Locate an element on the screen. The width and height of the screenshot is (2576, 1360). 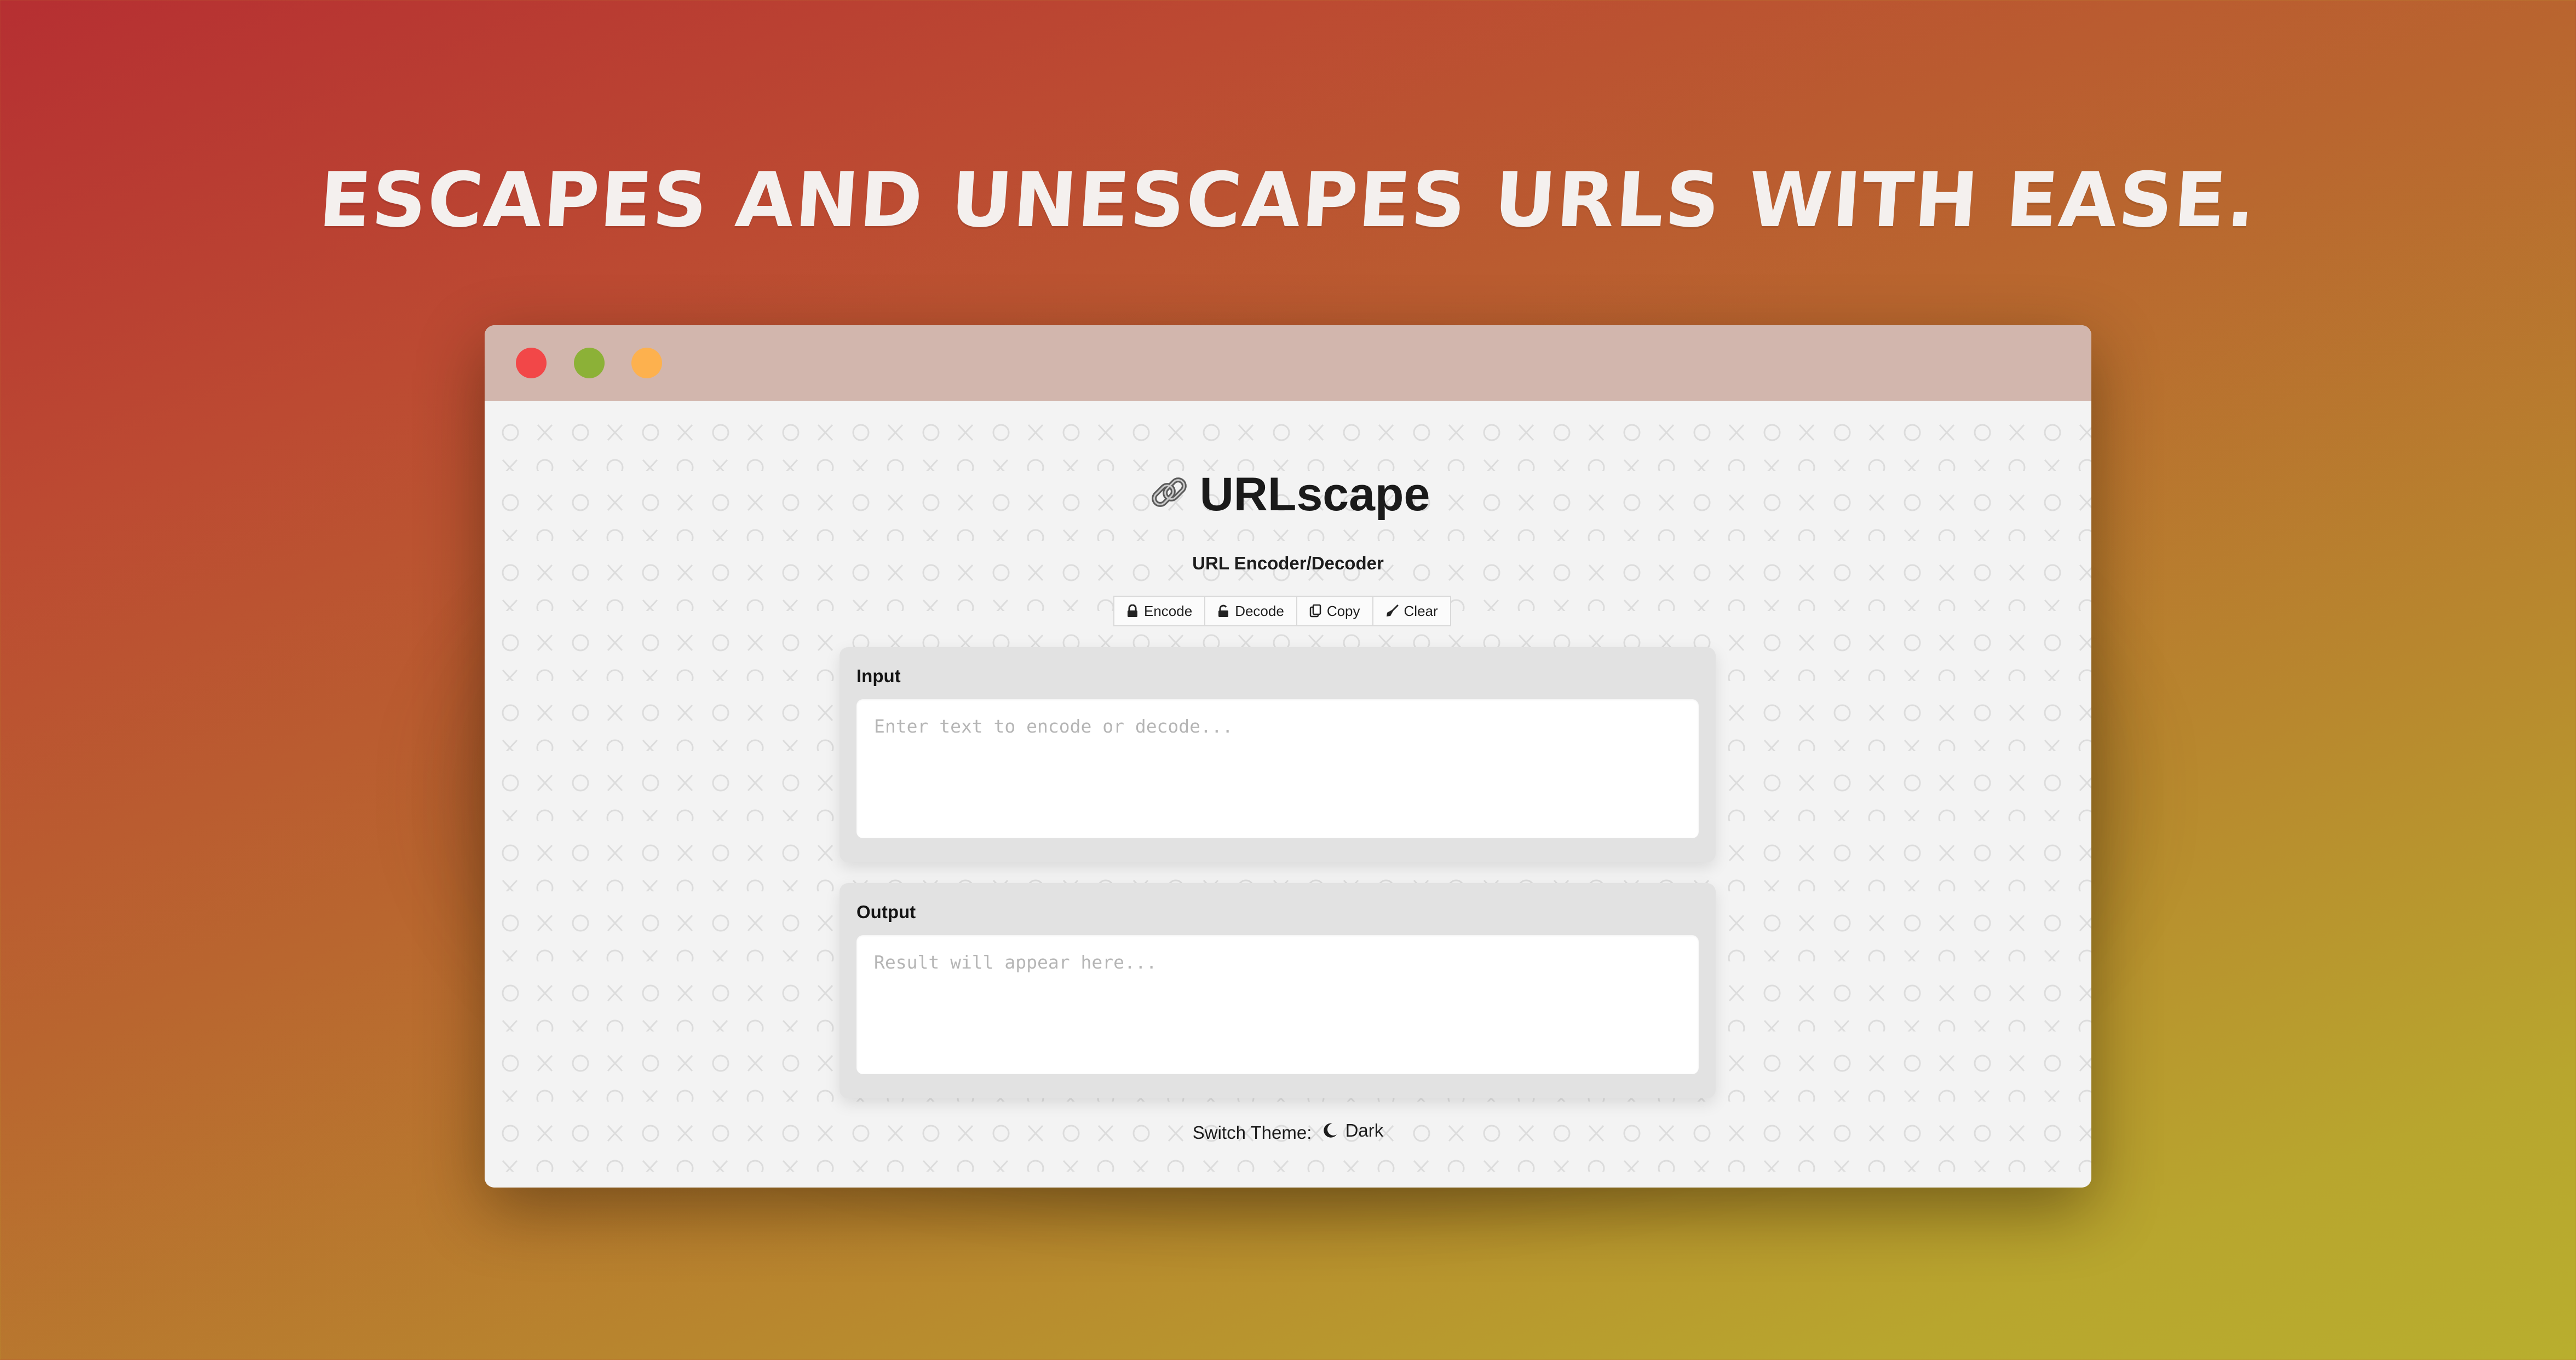
theme-toggle-label: Dark is located at coordinates (1364, 1130).